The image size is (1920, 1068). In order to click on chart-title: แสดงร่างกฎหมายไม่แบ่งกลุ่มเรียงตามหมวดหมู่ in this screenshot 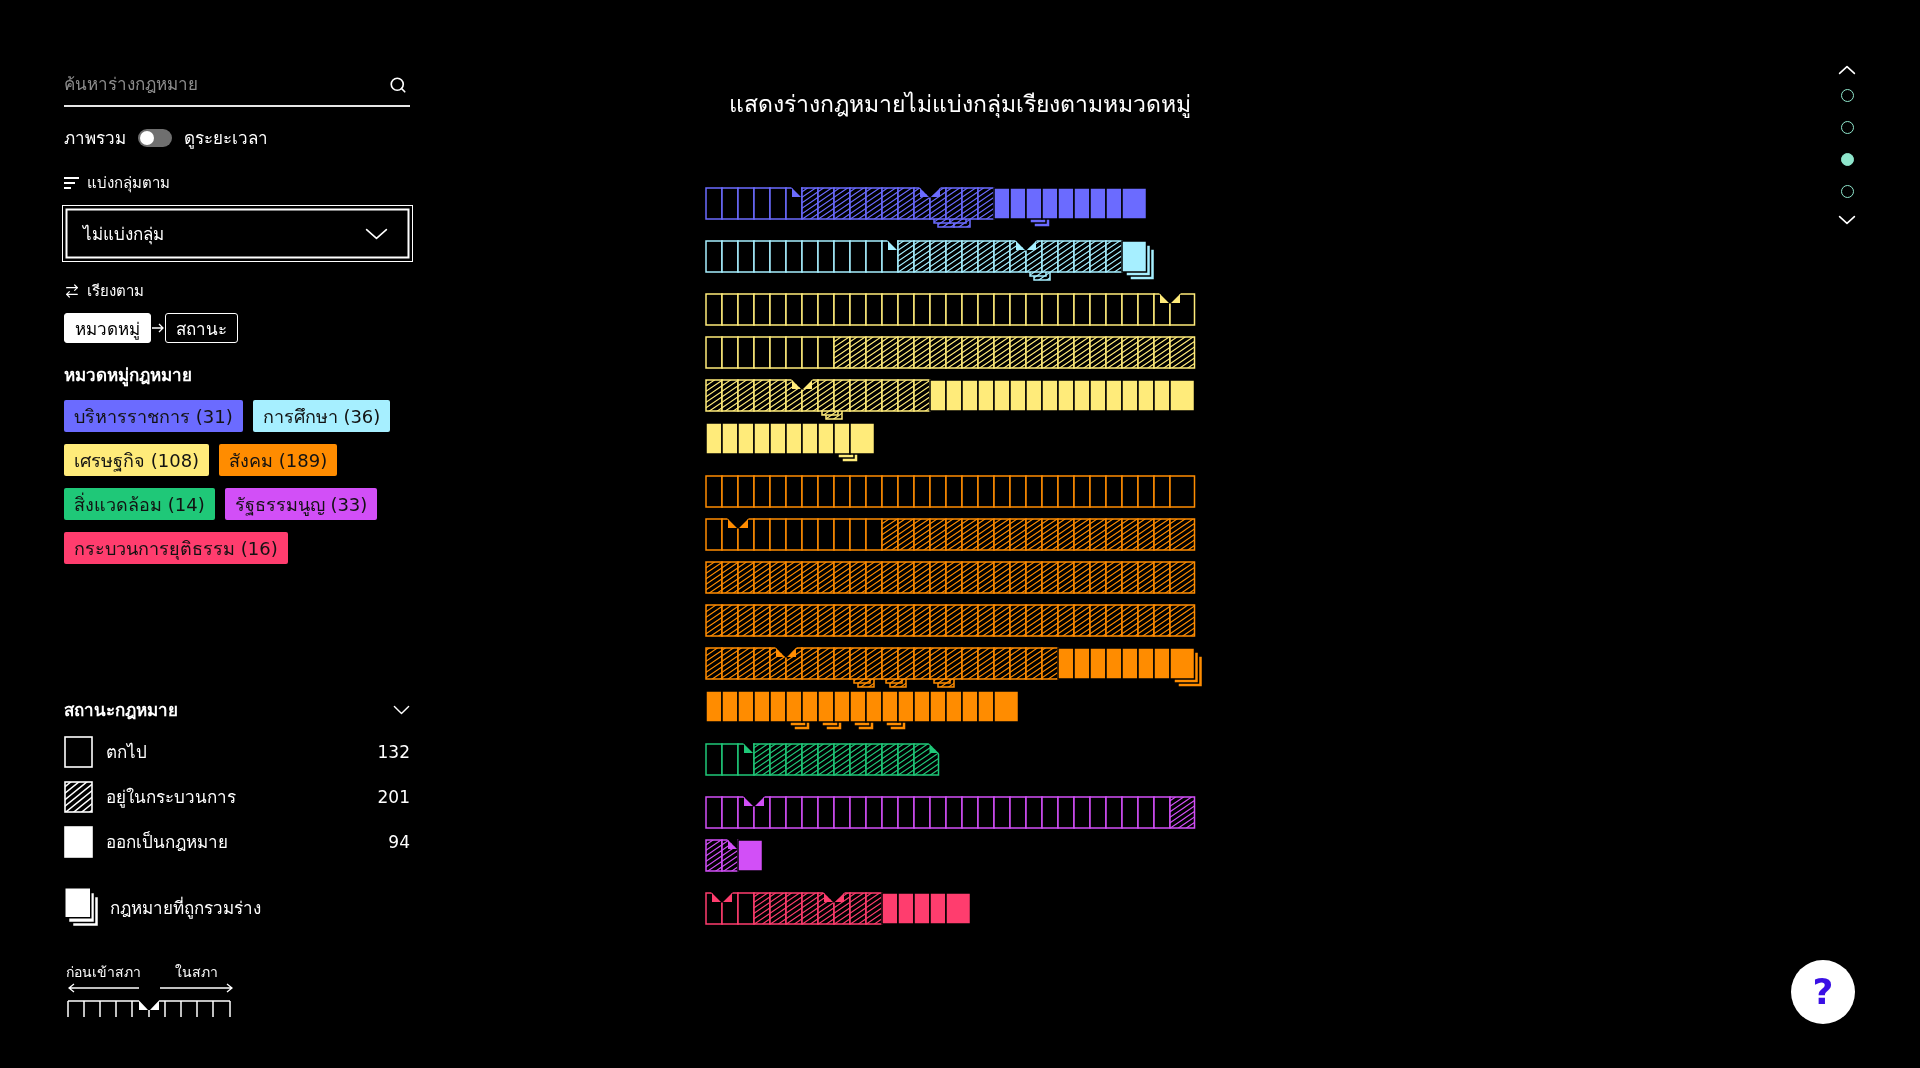, I will do `click(960, 105)`.